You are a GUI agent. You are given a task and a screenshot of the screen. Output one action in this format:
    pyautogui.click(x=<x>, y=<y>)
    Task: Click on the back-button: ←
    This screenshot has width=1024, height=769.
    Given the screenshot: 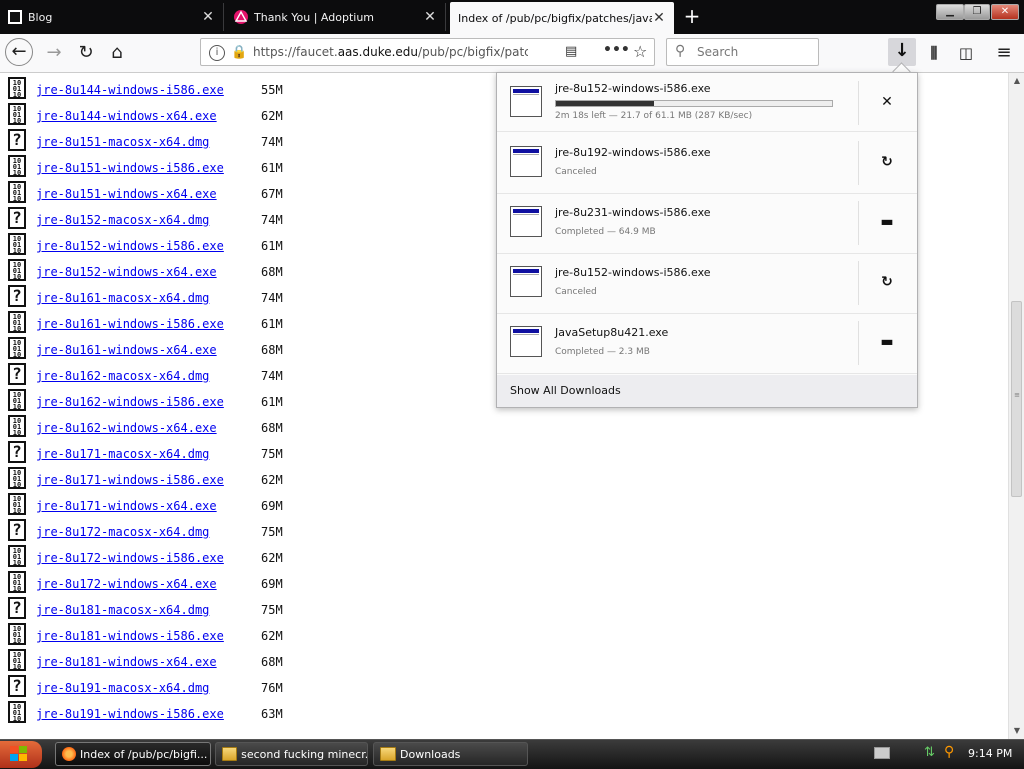 What is the action you would take?
    pyautogui.click(x=19, y=52)
    